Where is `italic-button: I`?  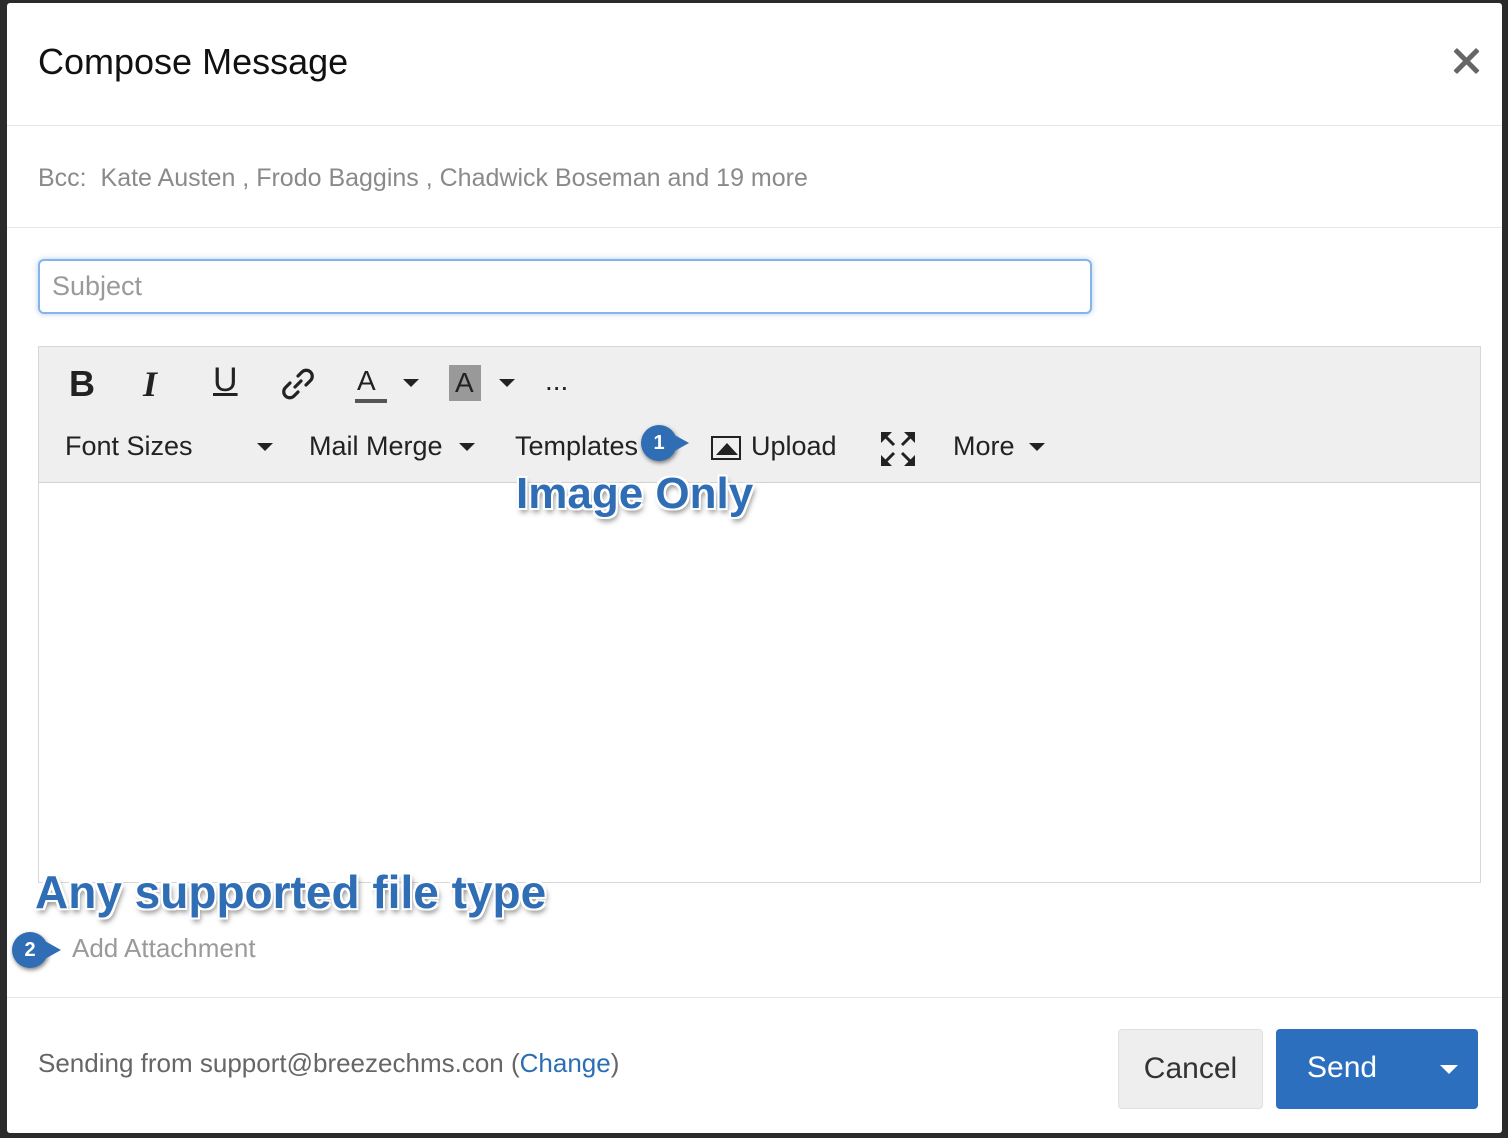 italic-button: I is located at coordinates (150, 384).